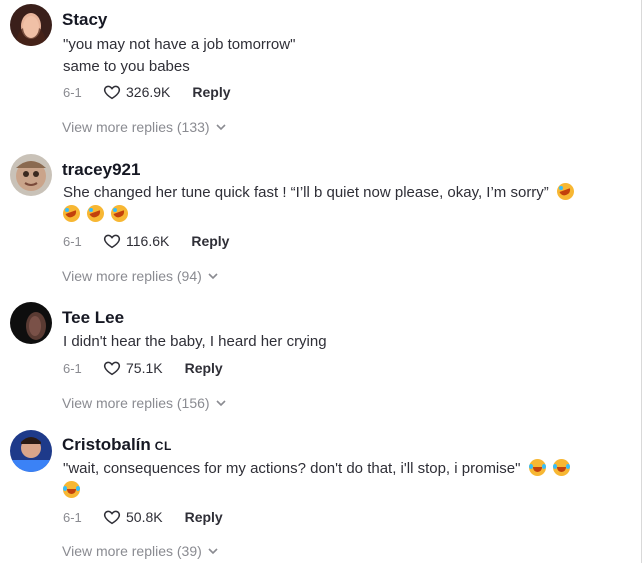 The image size is (643, 563). I want to click on username: tracey921, so click(101, 170).